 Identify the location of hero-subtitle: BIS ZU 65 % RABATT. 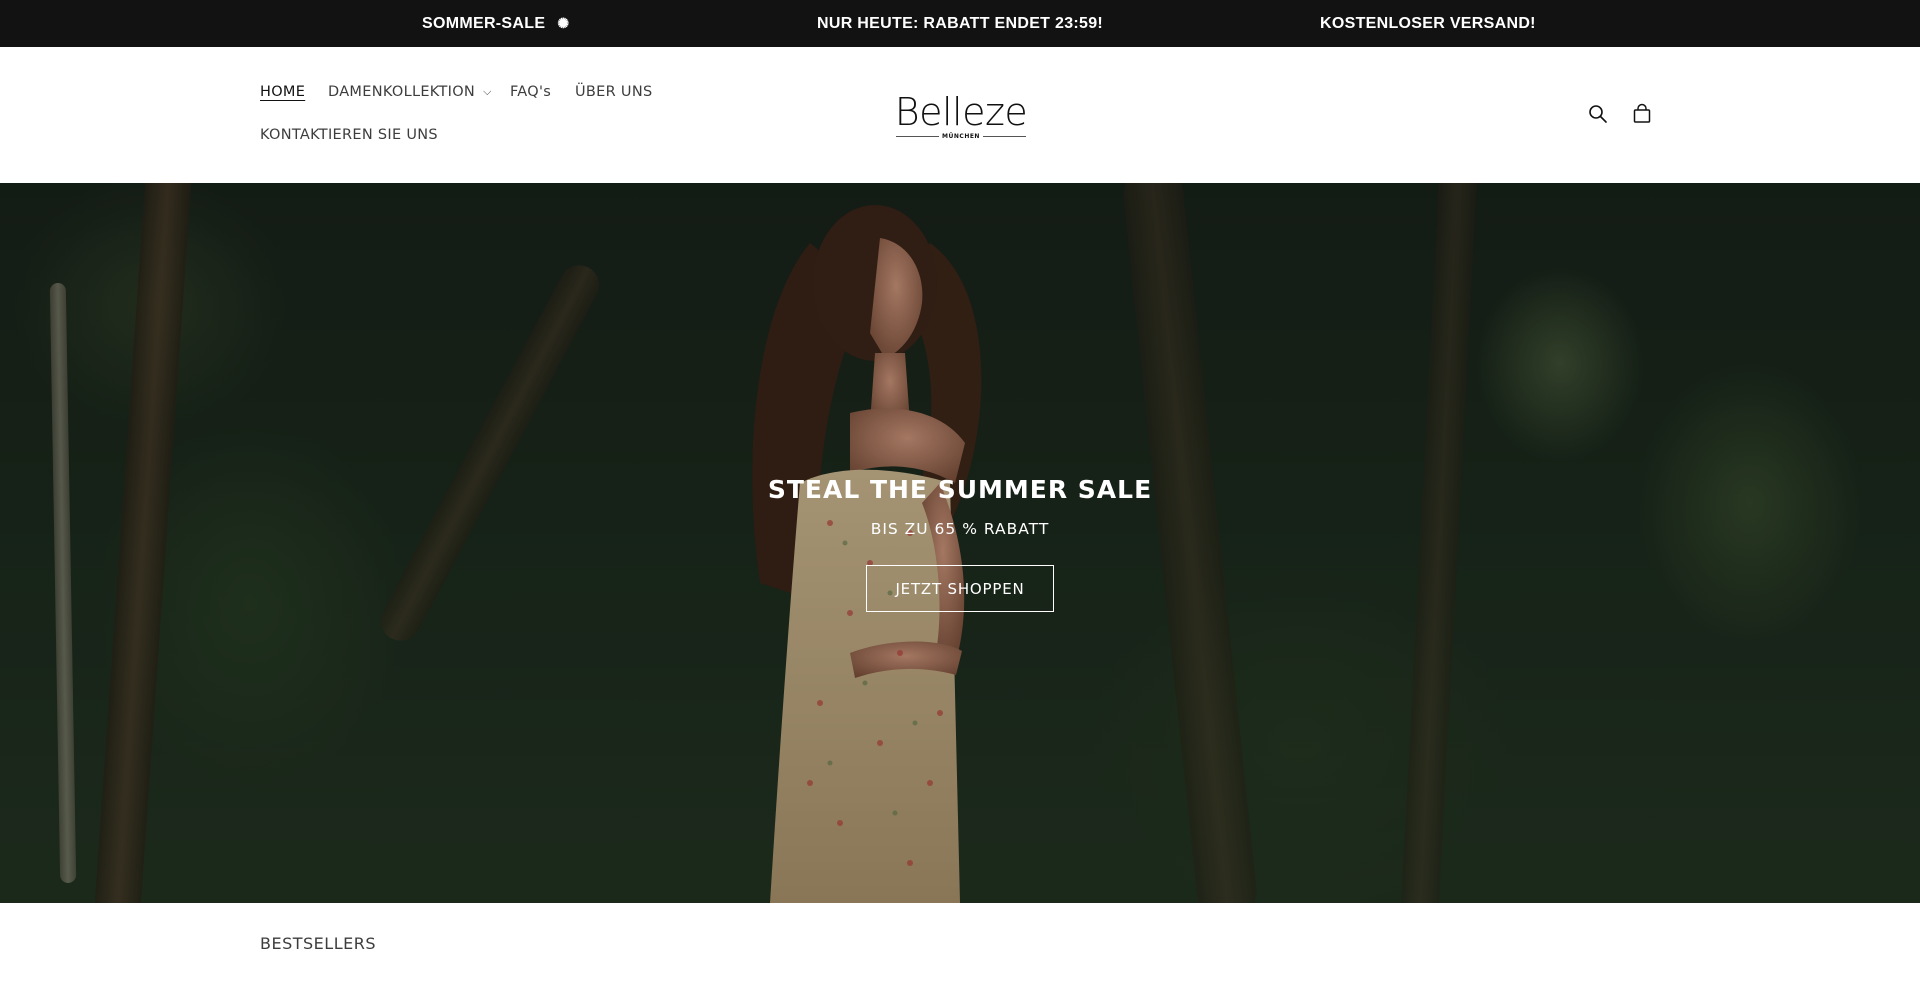
(960, 529).